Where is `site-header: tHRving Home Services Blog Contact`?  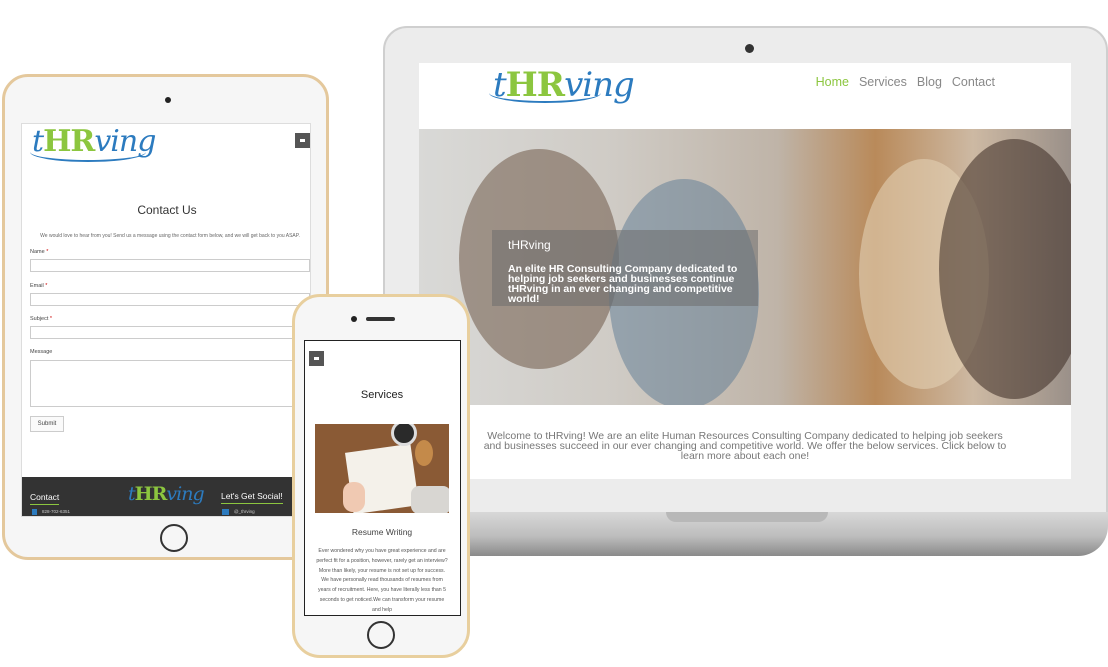
site-header: tHRving Home Services Blog Contact is located at coordinates (745, 96).